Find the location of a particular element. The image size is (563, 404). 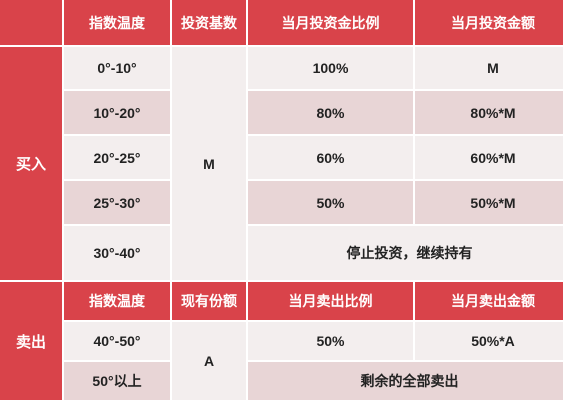

sell-header-holding: 现有份额 is located at coordinates (209, 301).